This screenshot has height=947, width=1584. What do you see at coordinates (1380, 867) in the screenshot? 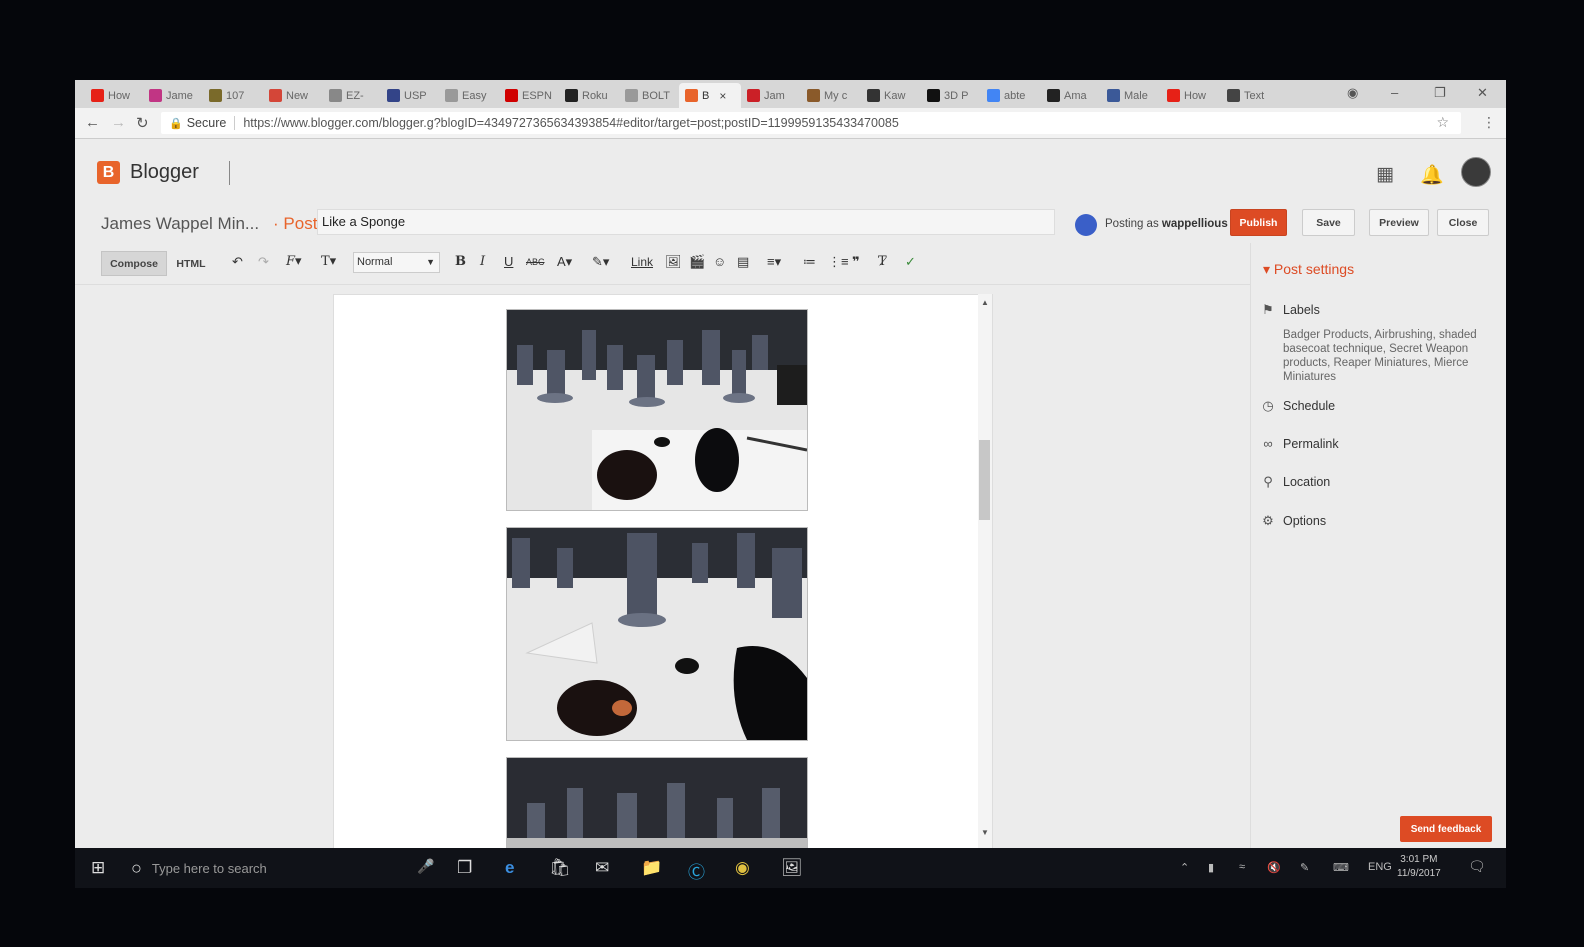
I see `language-indicator: ENG` at bounding box center [1380, 867].